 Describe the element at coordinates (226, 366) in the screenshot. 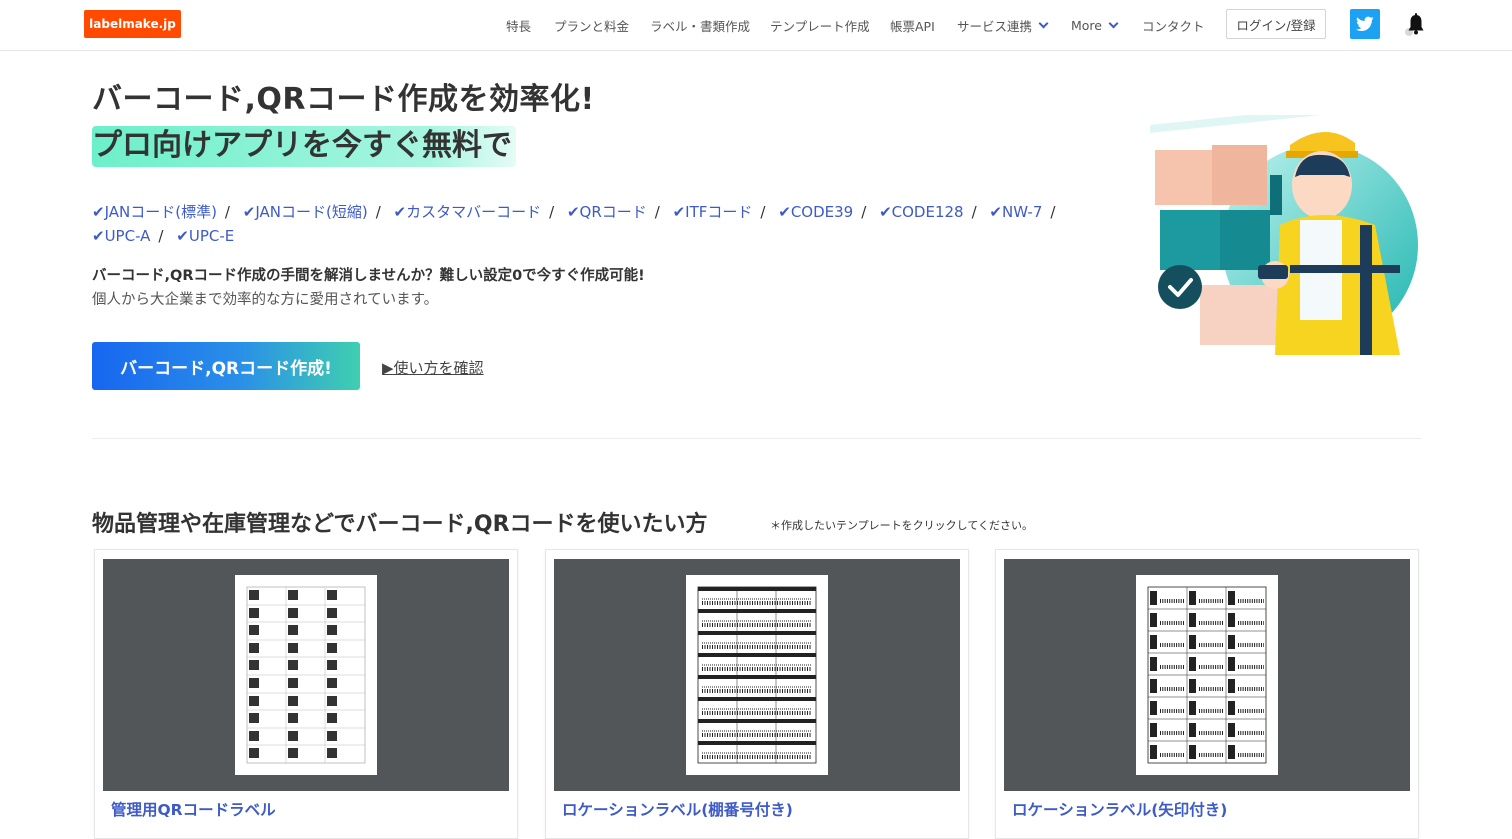

I see `create-barcode-button: バーコード,QRコード作成!` at that location.